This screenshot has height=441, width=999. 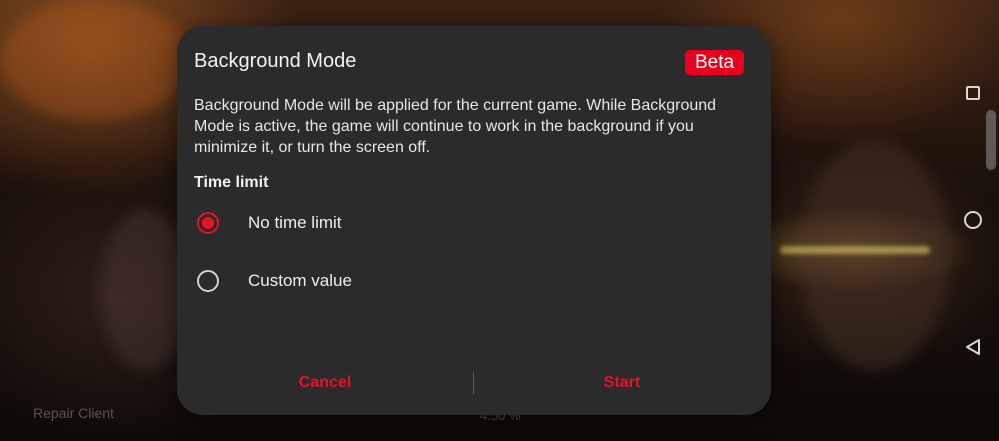 What do you see at coordinates (973, 93) in the screenshot?
I see `recents-square-icon` at bounding box center [973, 93].